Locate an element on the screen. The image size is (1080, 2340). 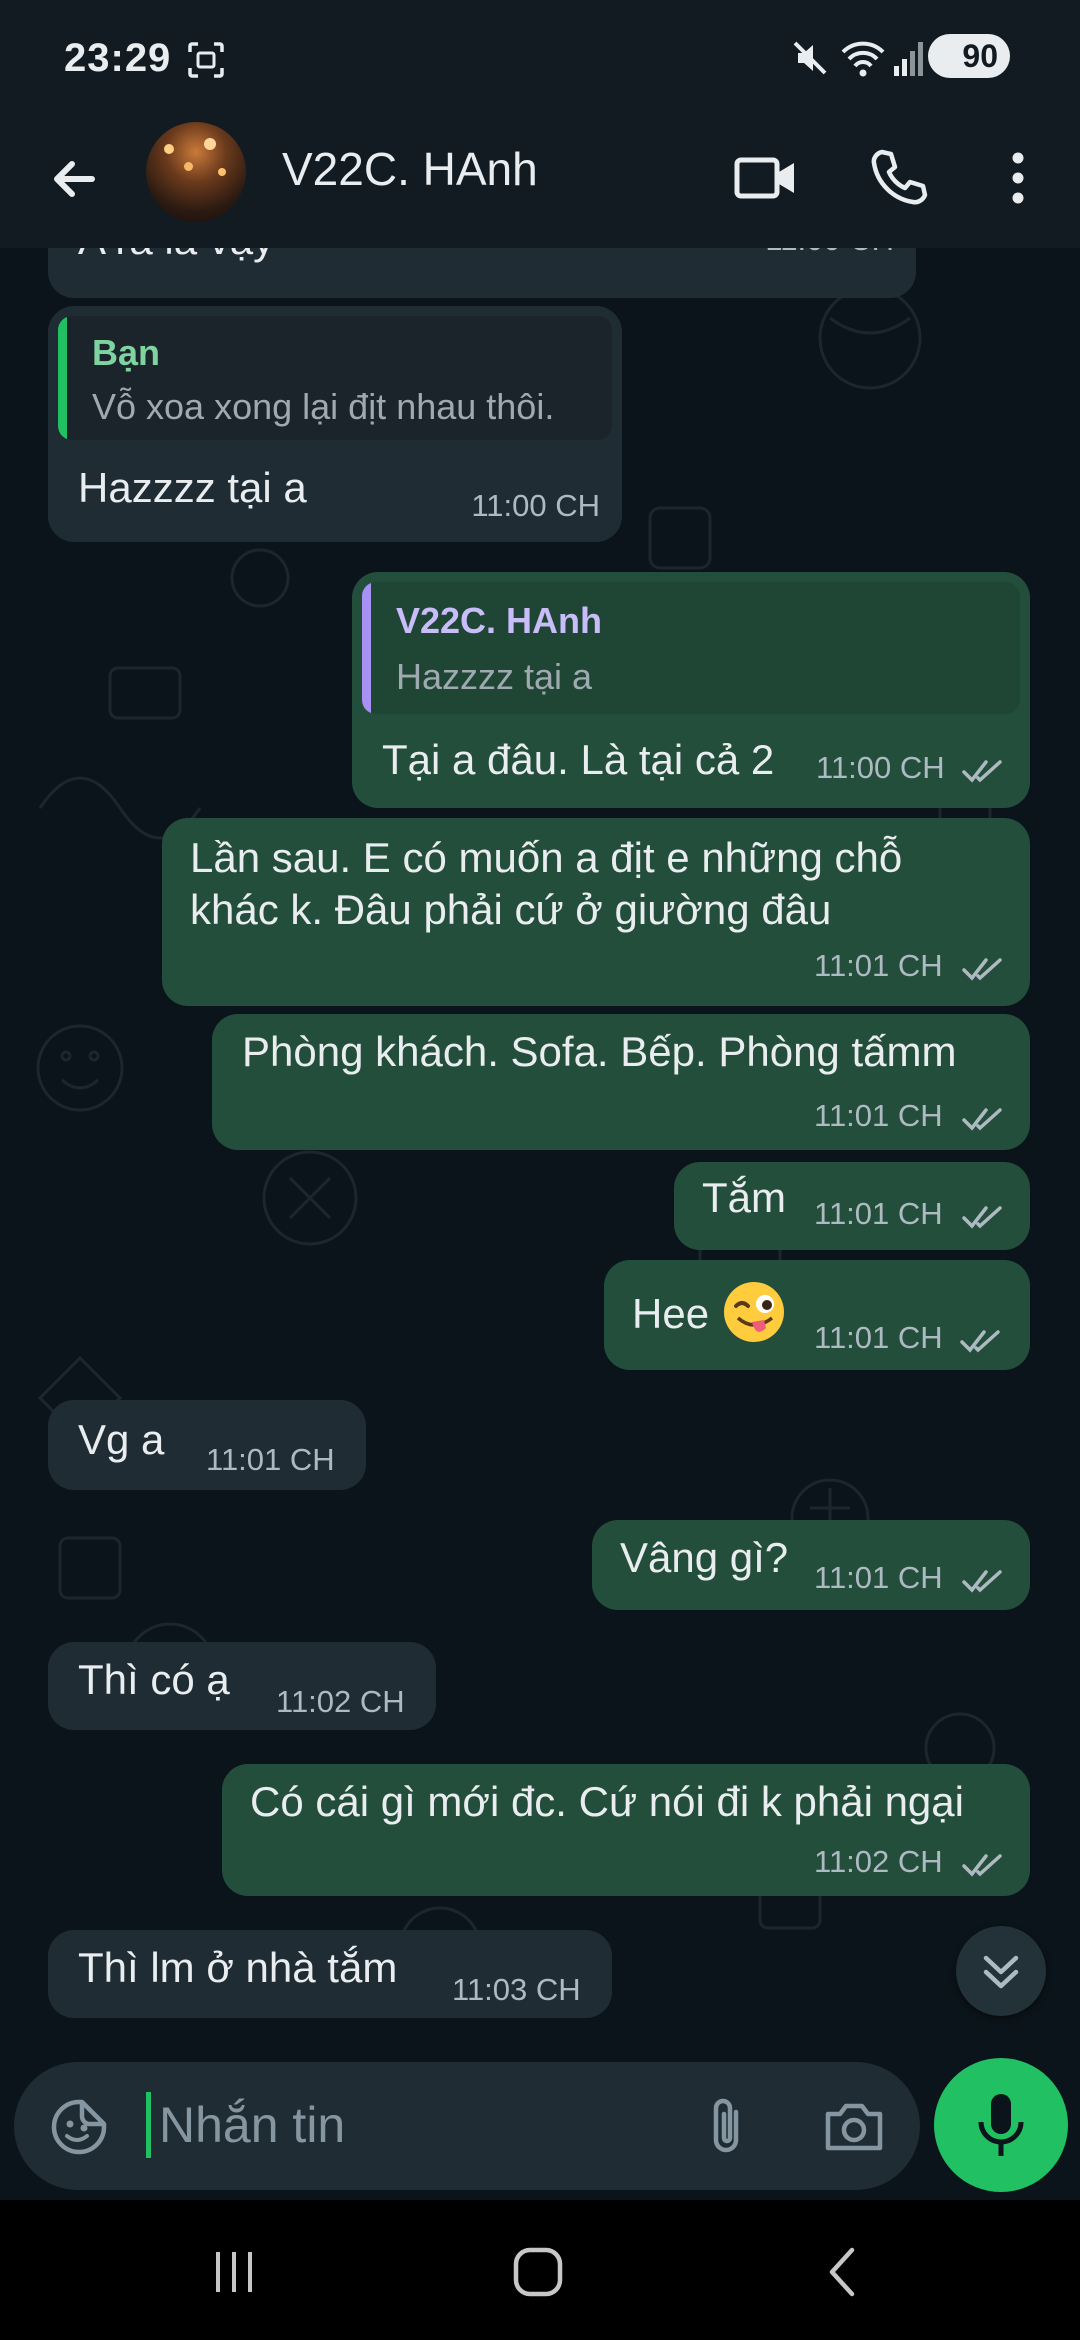
home-icon is located at coordinates (538, 2272).